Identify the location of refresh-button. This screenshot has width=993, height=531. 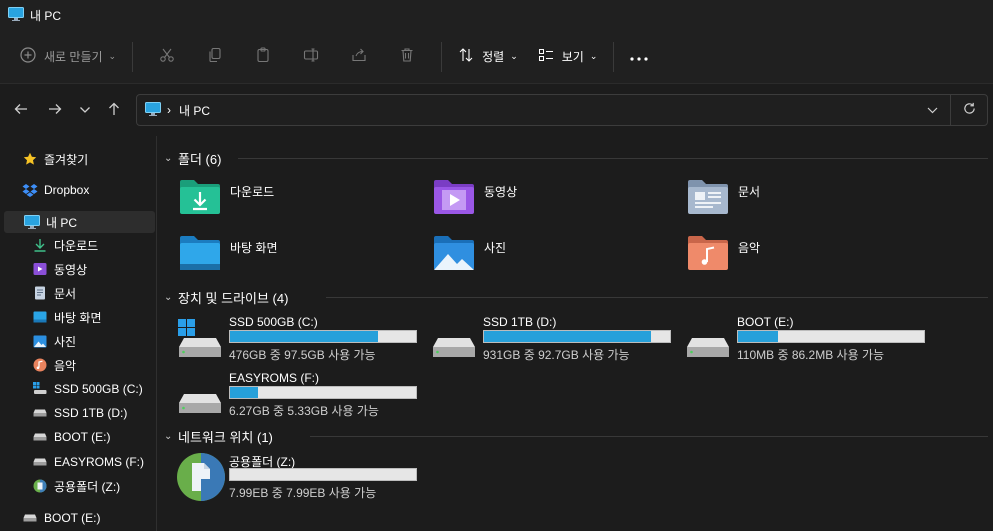
(969, 110).